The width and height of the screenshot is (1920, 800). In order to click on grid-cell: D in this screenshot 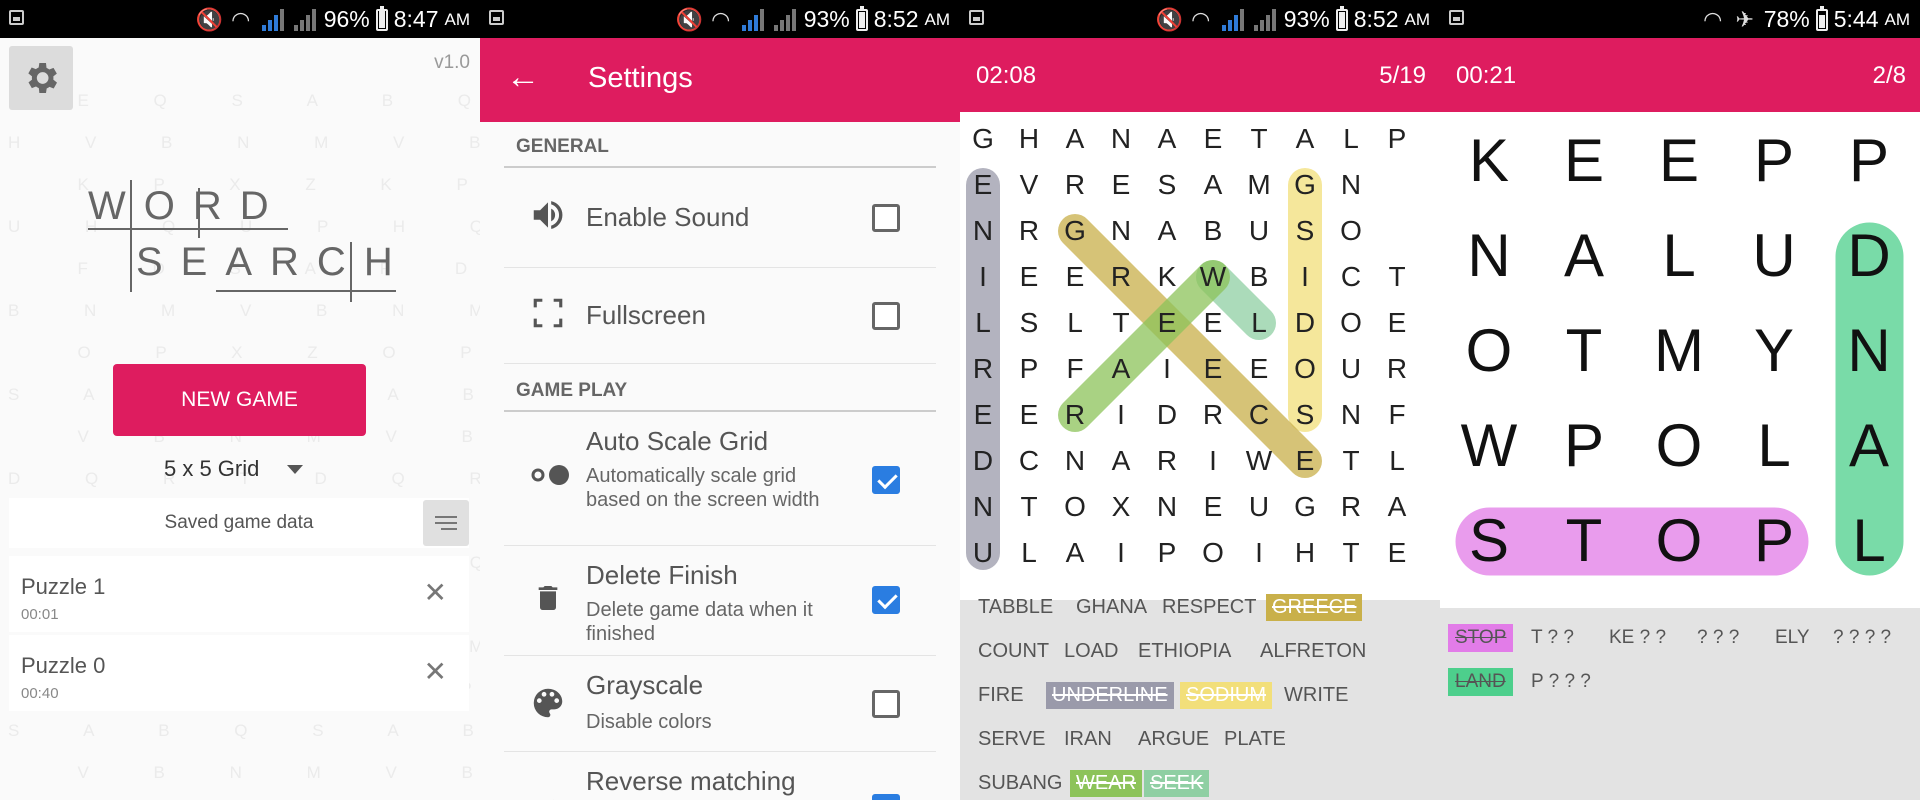, I will do `click(983, 461)`.